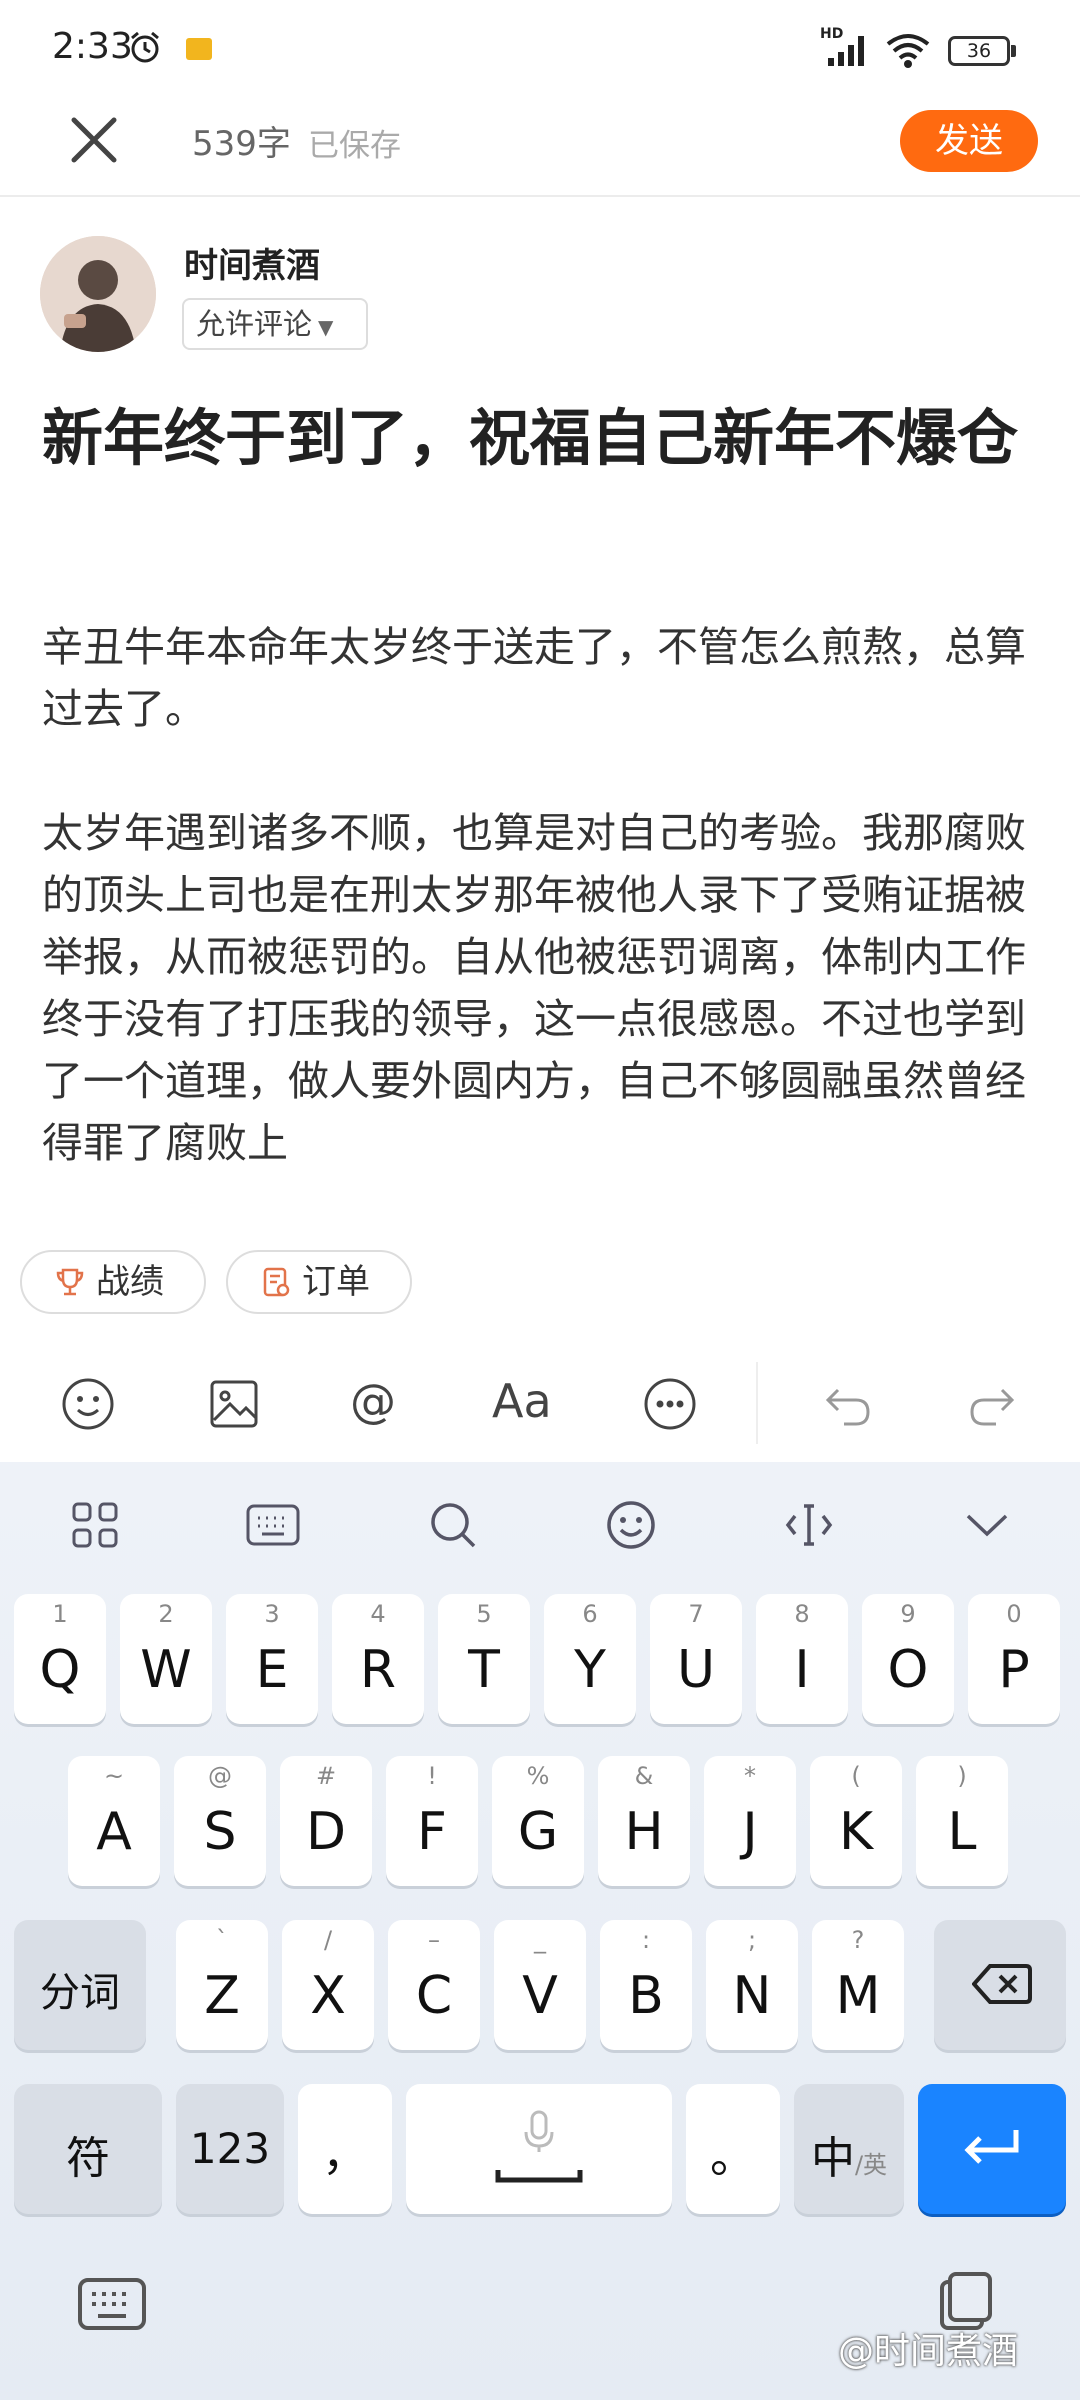 The height and width of the screenshot is (2400, 1080). I want to click on alarm-icon, so click(145, 47).